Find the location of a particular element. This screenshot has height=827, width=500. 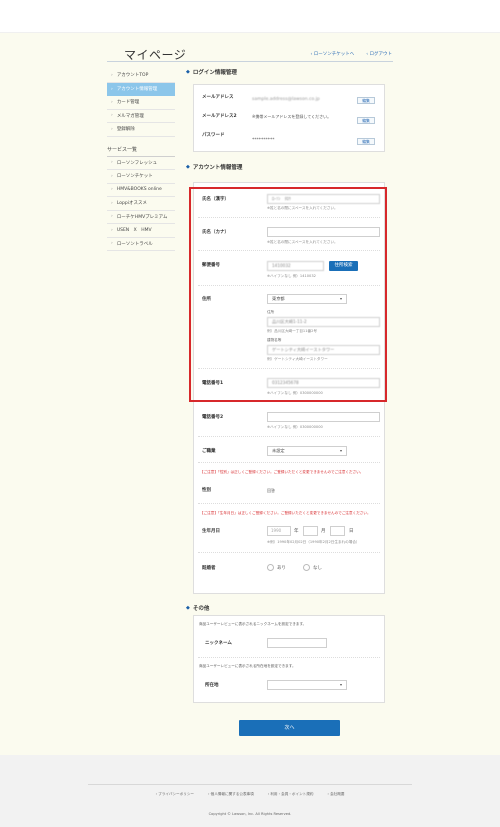

gender-label: 性別 is located at coordinates (206, 490).